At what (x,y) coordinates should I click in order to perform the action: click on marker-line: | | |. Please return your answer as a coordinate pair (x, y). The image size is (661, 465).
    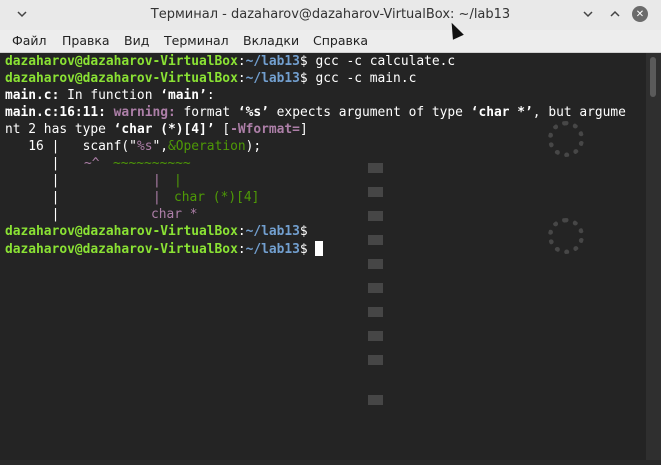
    Looking at the image, I should click on (93, 180).